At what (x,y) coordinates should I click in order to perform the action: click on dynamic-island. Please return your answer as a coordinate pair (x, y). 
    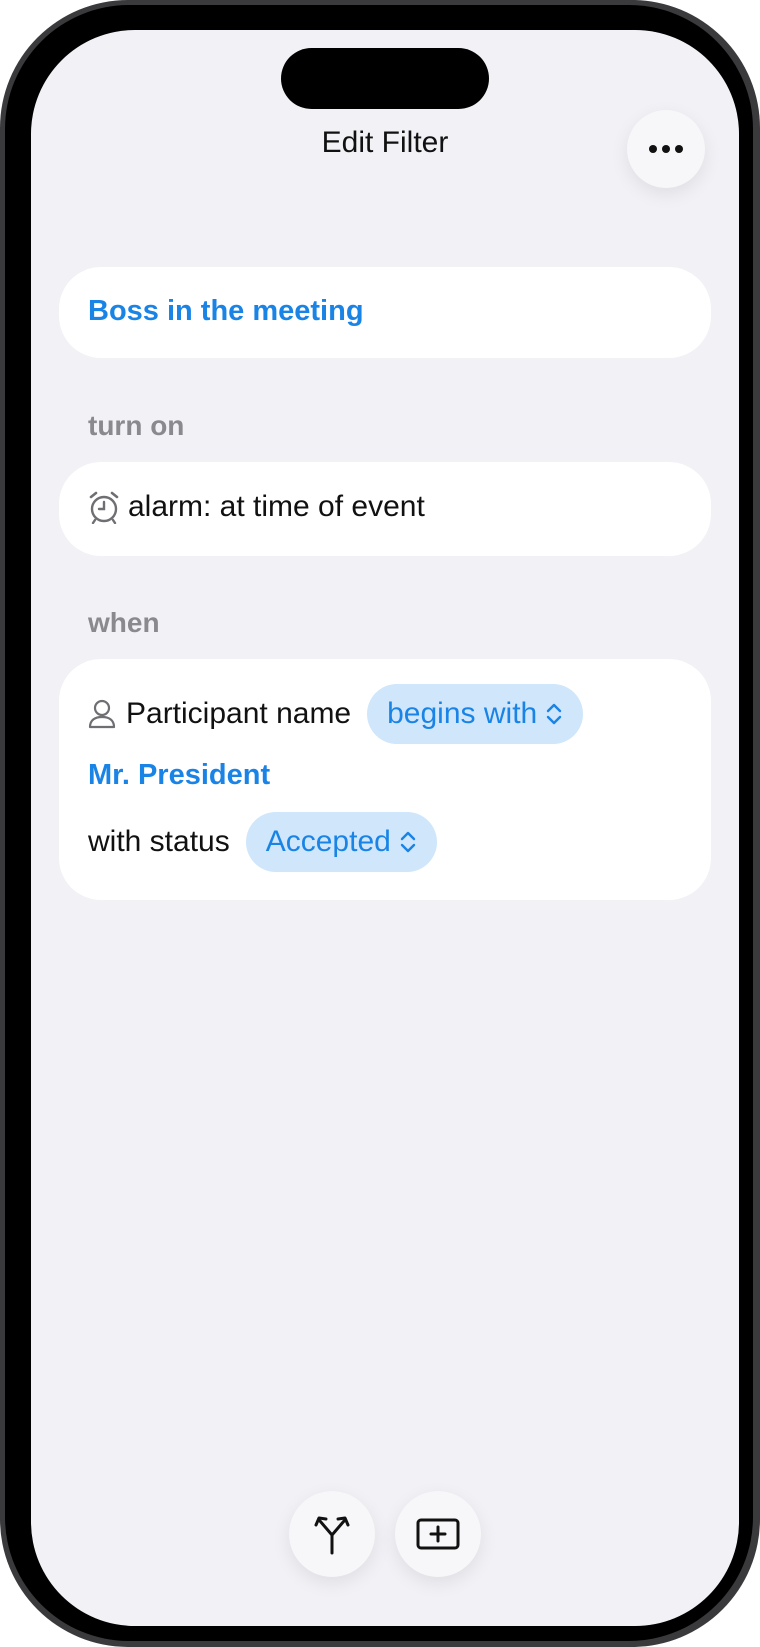
    Looking at the image, I should click on (385, 78).